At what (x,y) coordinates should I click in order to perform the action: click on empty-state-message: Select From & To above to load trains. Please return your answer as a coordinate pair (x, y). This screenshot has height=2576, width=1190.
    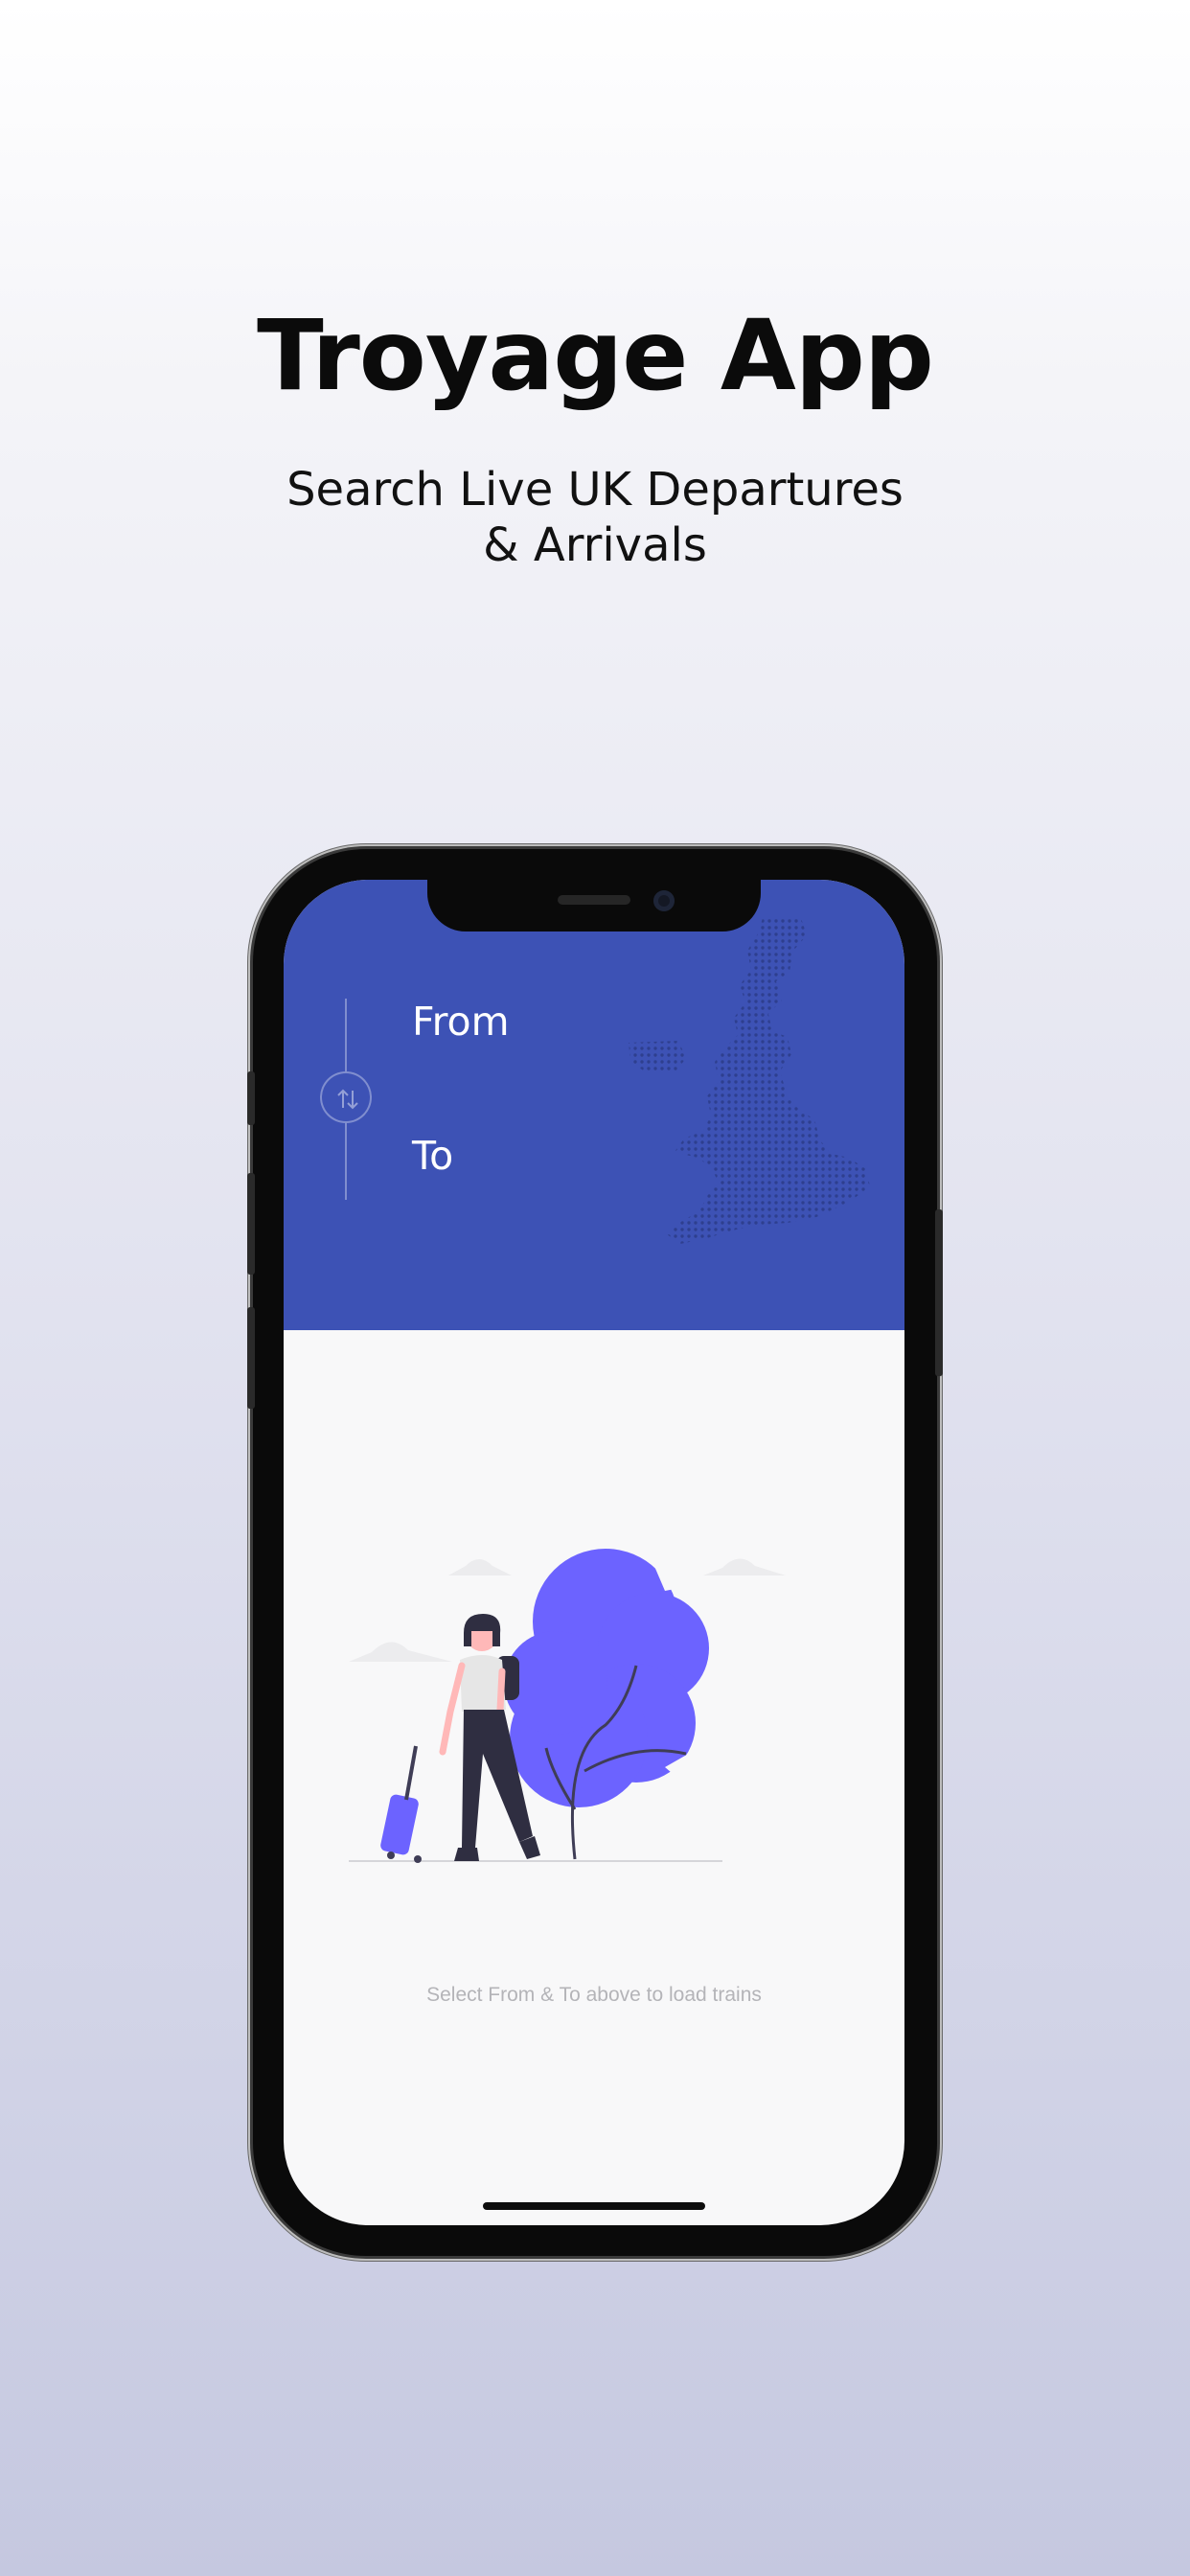
    Looking at the image, I should click on (594, 1995).